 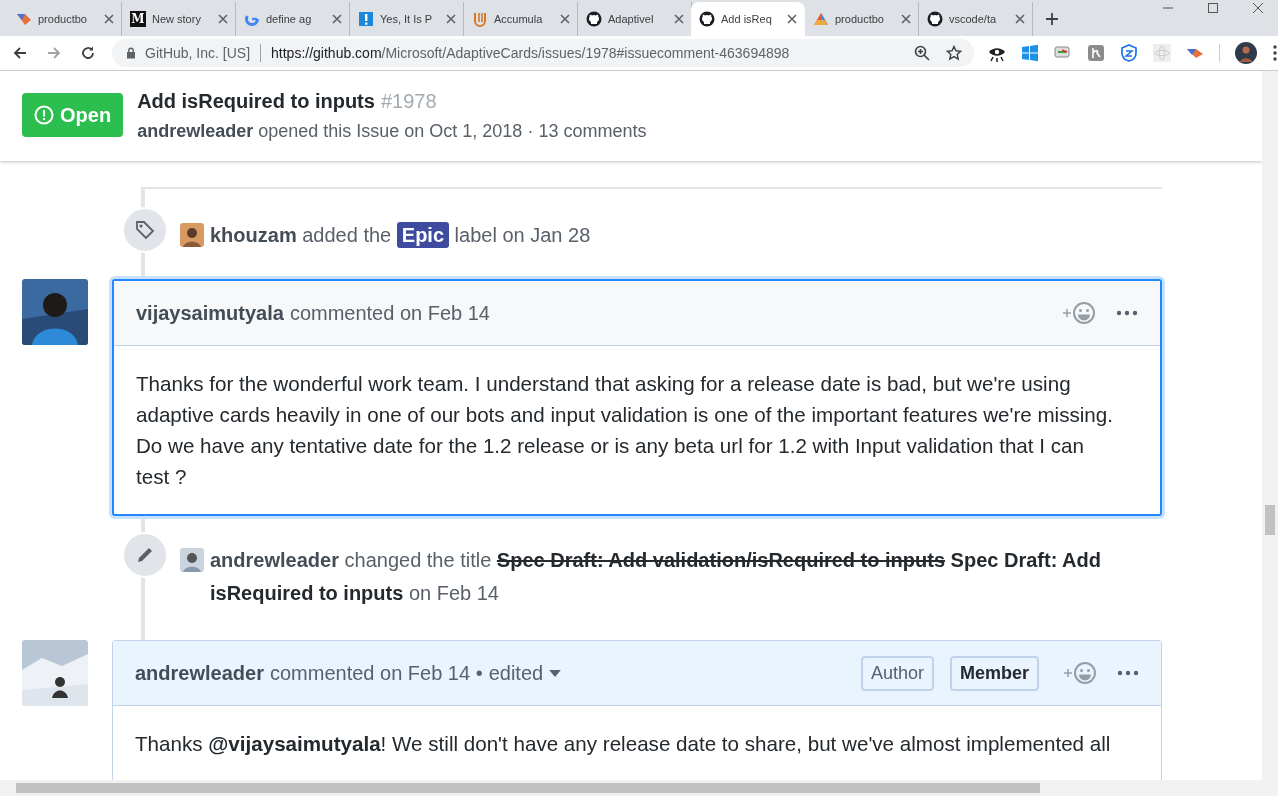 I want to click on role-badge: Member, so click(x=994, y=673).